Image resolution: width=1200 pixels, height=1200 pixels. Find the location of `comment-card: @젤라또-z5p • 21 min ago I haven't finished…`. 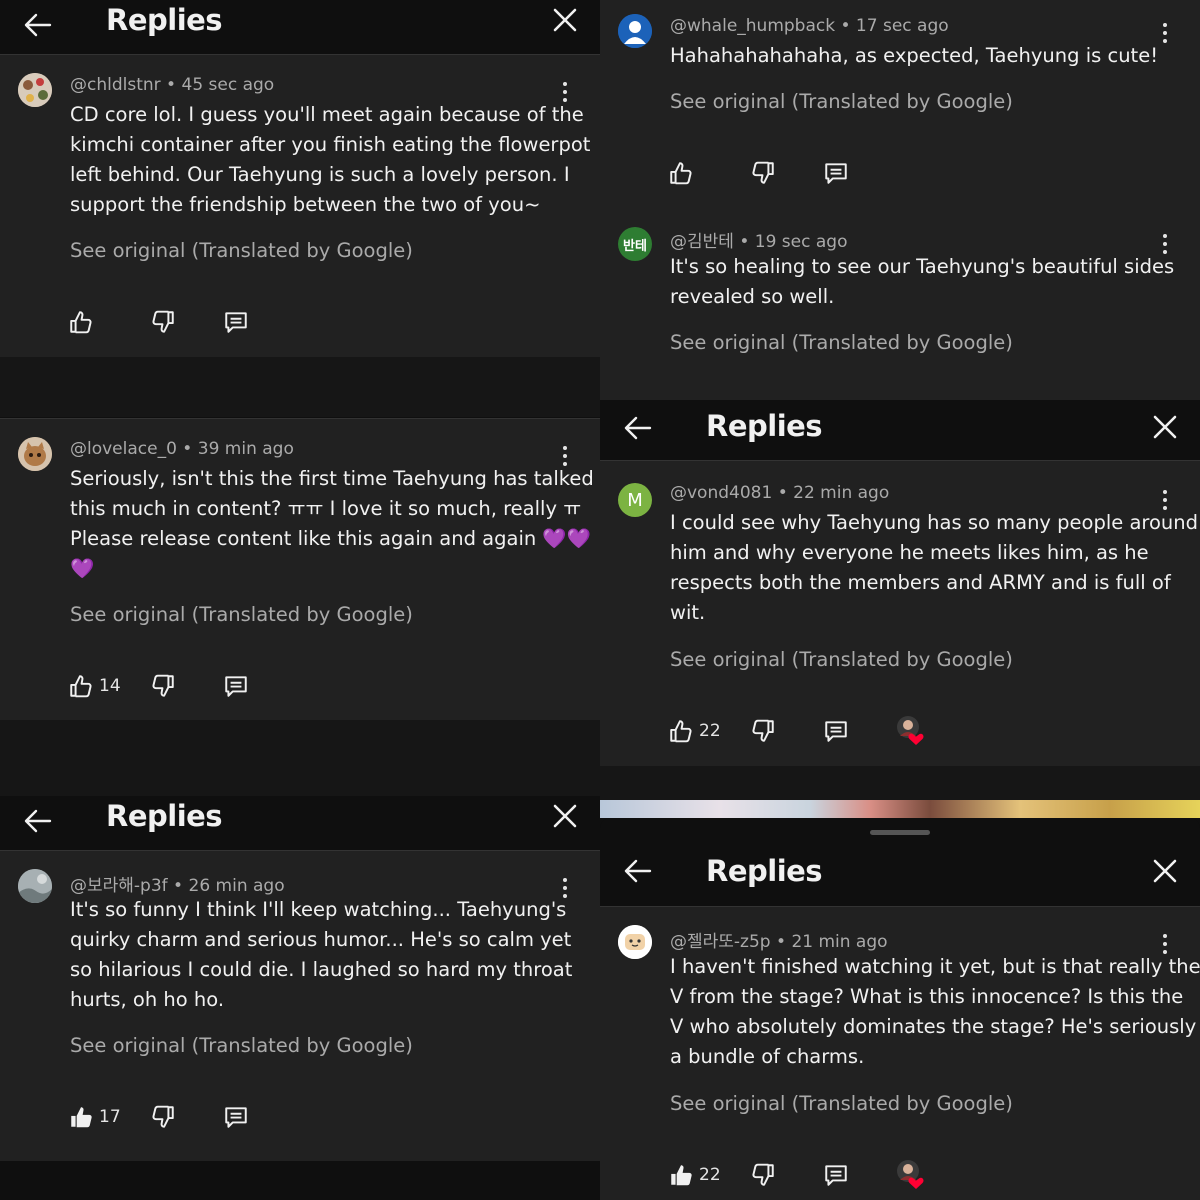

comment-card: @젤라또-z5p • 21 min ago I haven't finished… is located at coordinates (900, 1053).